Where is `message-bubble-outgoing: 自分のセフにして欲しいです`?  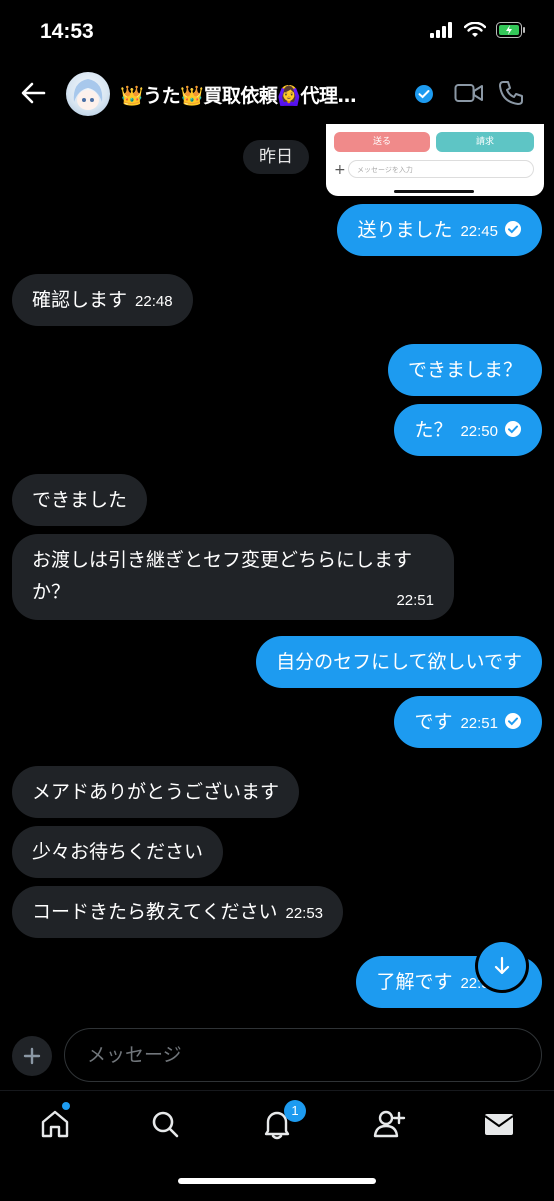
message-bubble-outgoing: 自分のセフにして欲しいです is located at coordinates (399, 662).